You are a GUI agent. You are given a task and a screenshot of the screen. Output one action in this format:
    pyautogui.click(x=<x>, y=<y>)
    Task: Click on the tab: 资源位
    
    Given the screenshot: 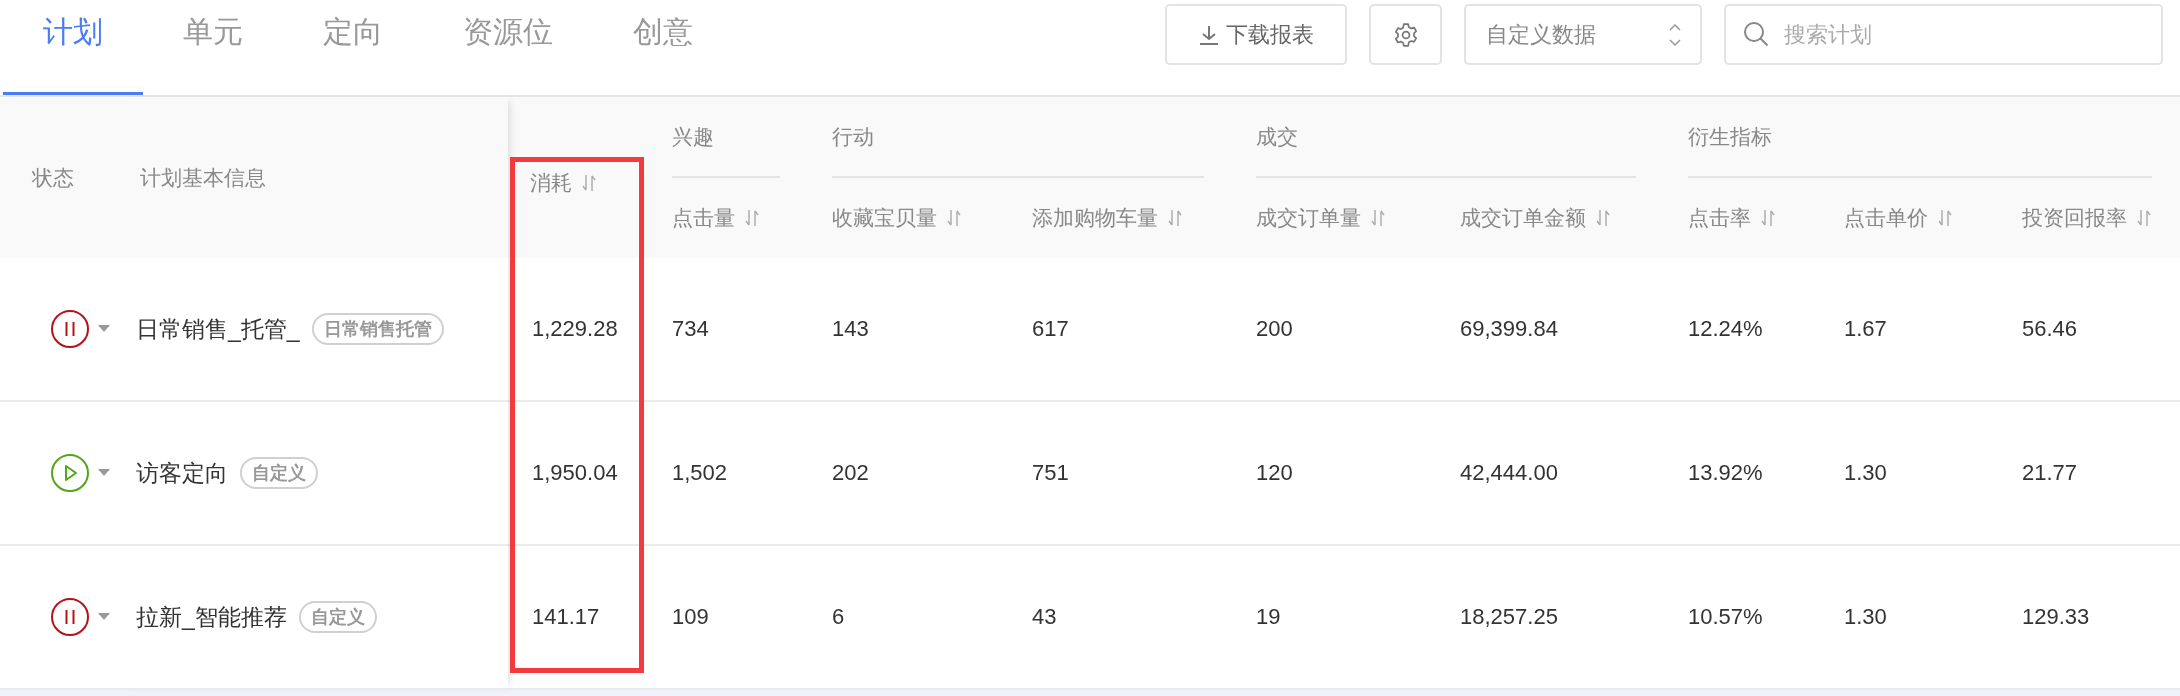 What is the action you would take?
    pyautogui.click(x=508, y=47)
    